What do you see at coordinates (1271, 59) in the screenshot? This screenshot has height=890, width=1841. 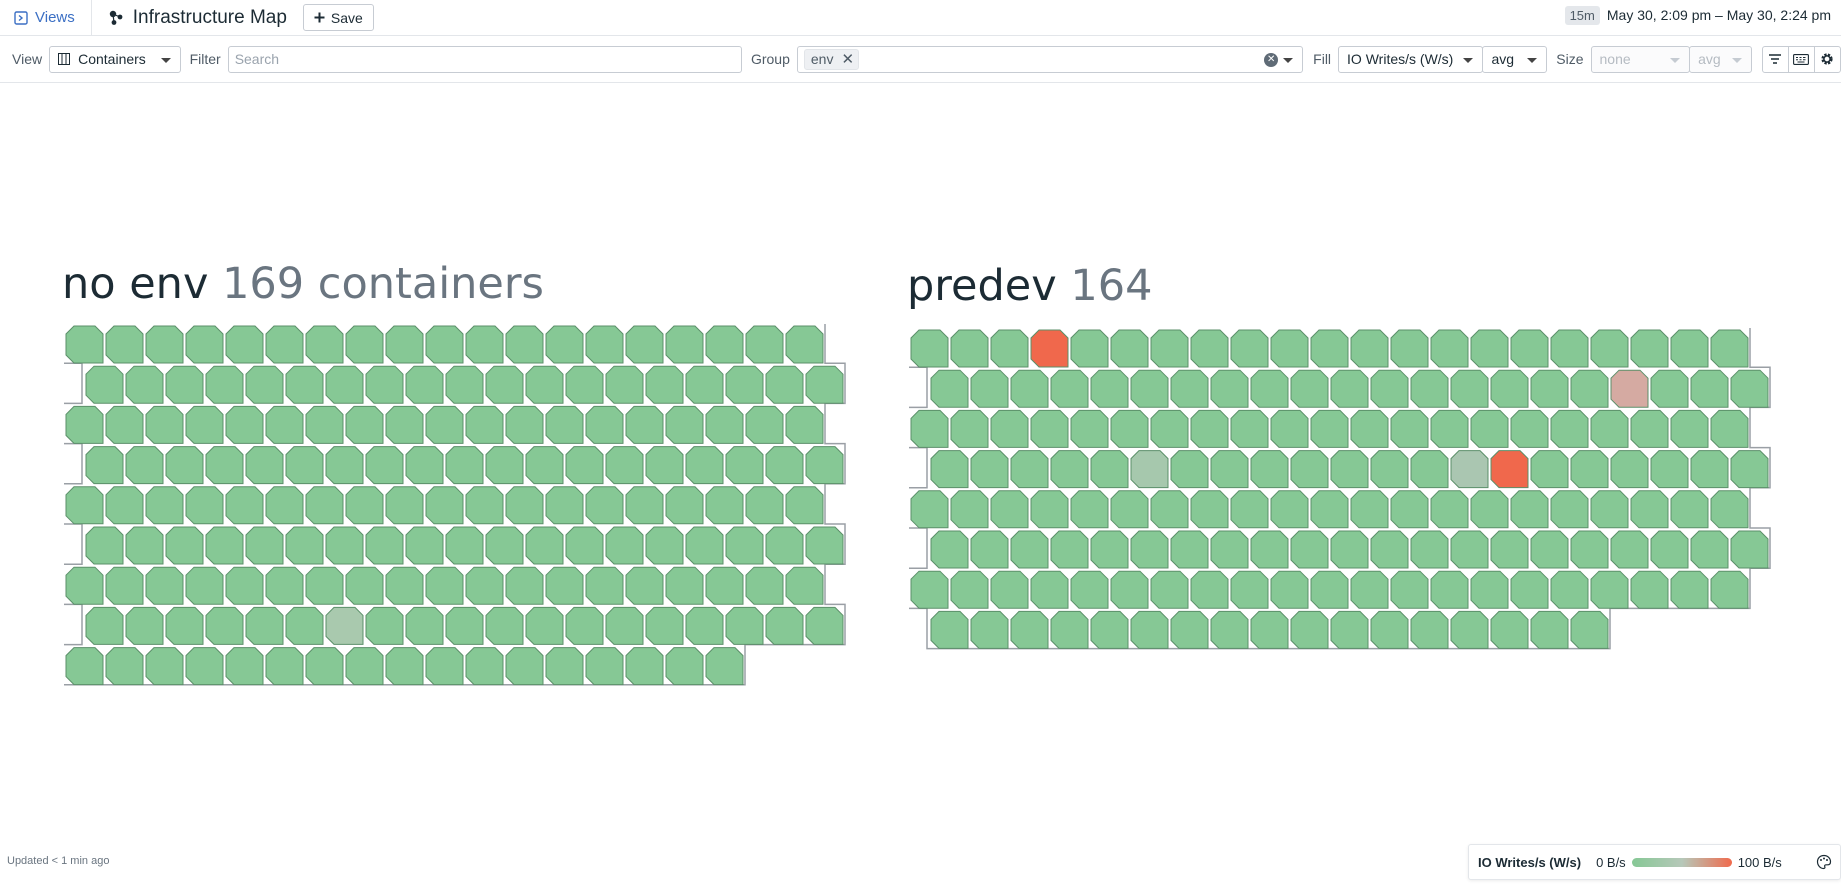 I see `clear-group-icon: ✕` at bounding box center [1271, 59].